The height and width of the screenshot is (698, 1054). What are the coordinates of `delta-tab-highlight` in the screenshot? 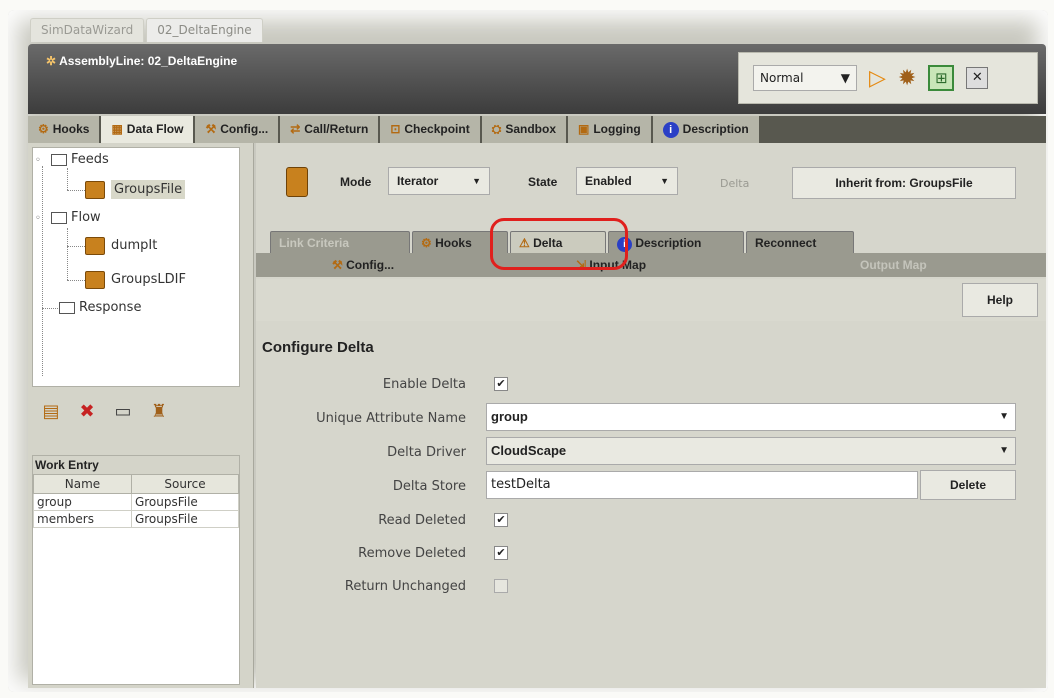 It's located at (559, 244).